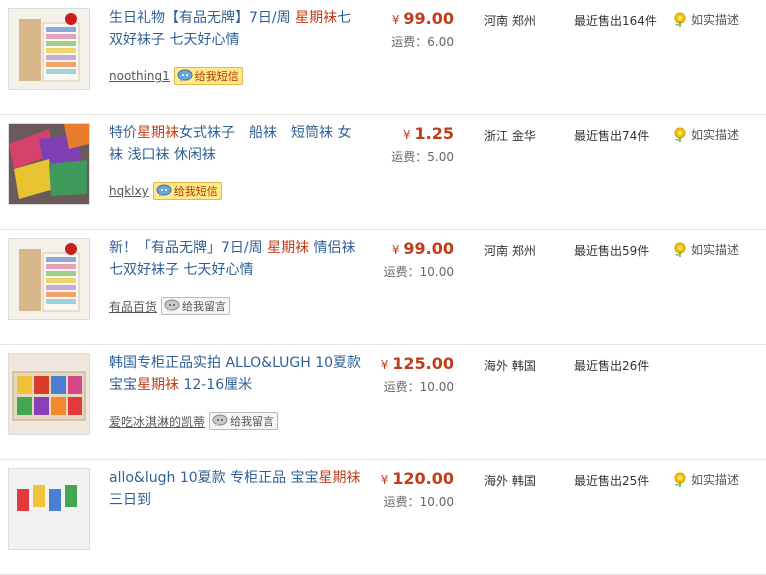 The width and height of the screenshot is (766, 575). I want to click on seller-name-link: noothing1, so click(139, 76).